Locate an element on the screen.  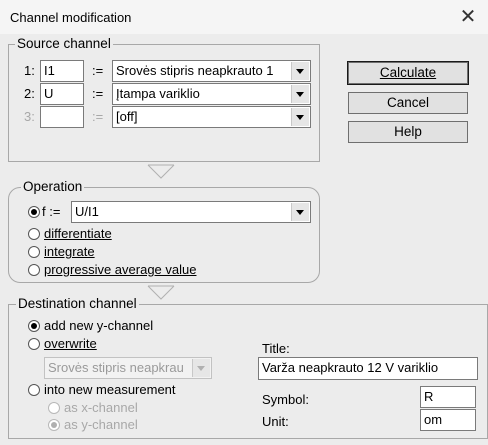
source-row-3-channel-value: [off] is located at coordinates (127, 116).